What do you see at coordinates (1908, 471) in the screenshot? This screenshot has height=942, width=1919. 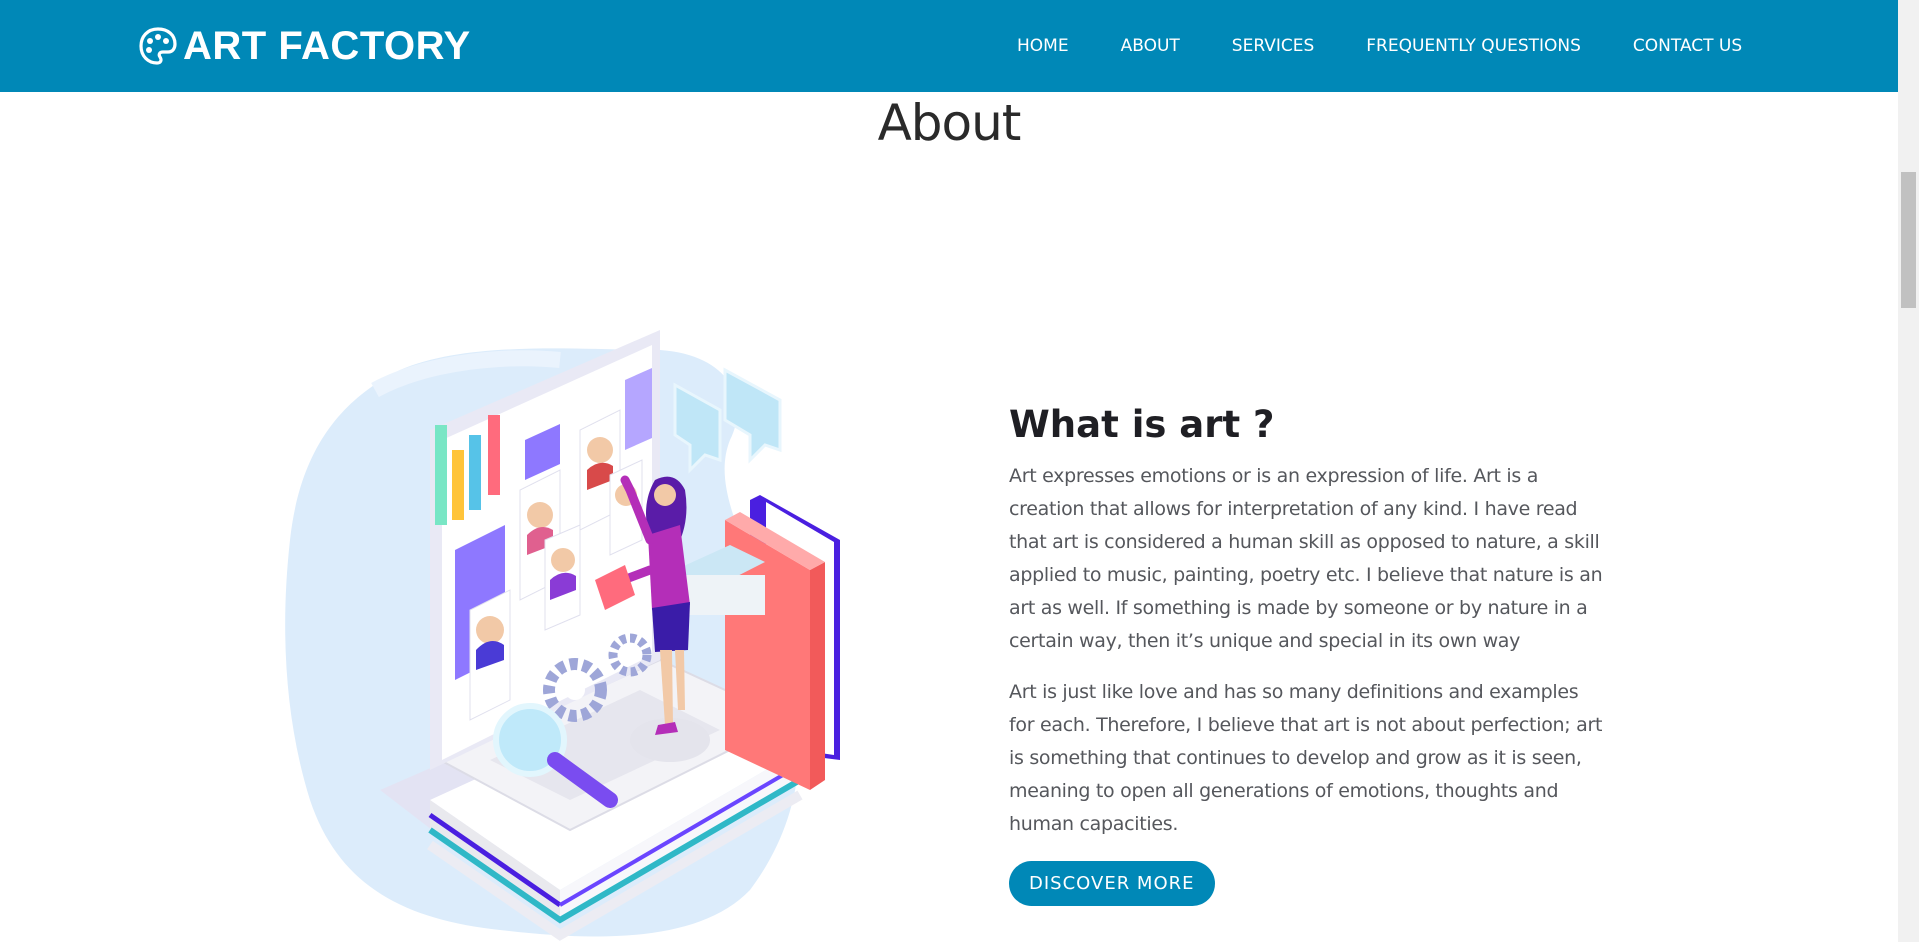 I see `page-scrollbar` at bounding box center [1908, 471].